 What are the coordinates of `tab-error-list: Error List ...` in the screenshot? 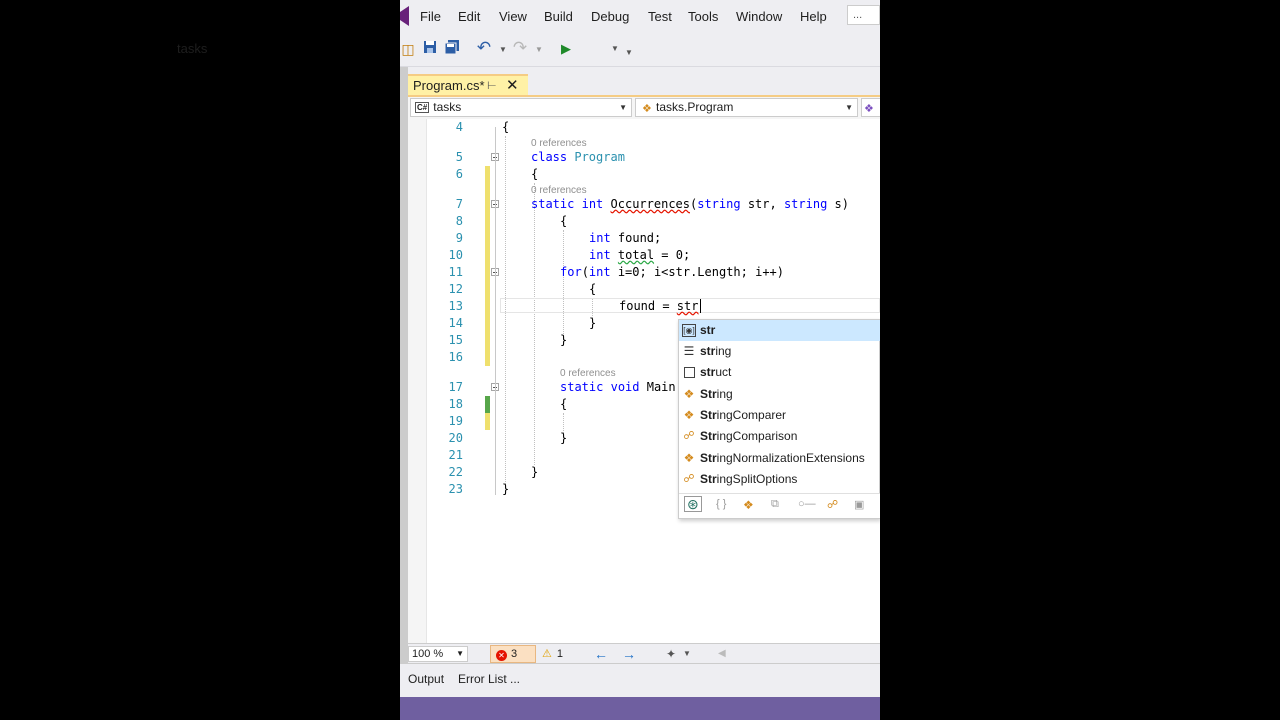 It's located at (489, 679).